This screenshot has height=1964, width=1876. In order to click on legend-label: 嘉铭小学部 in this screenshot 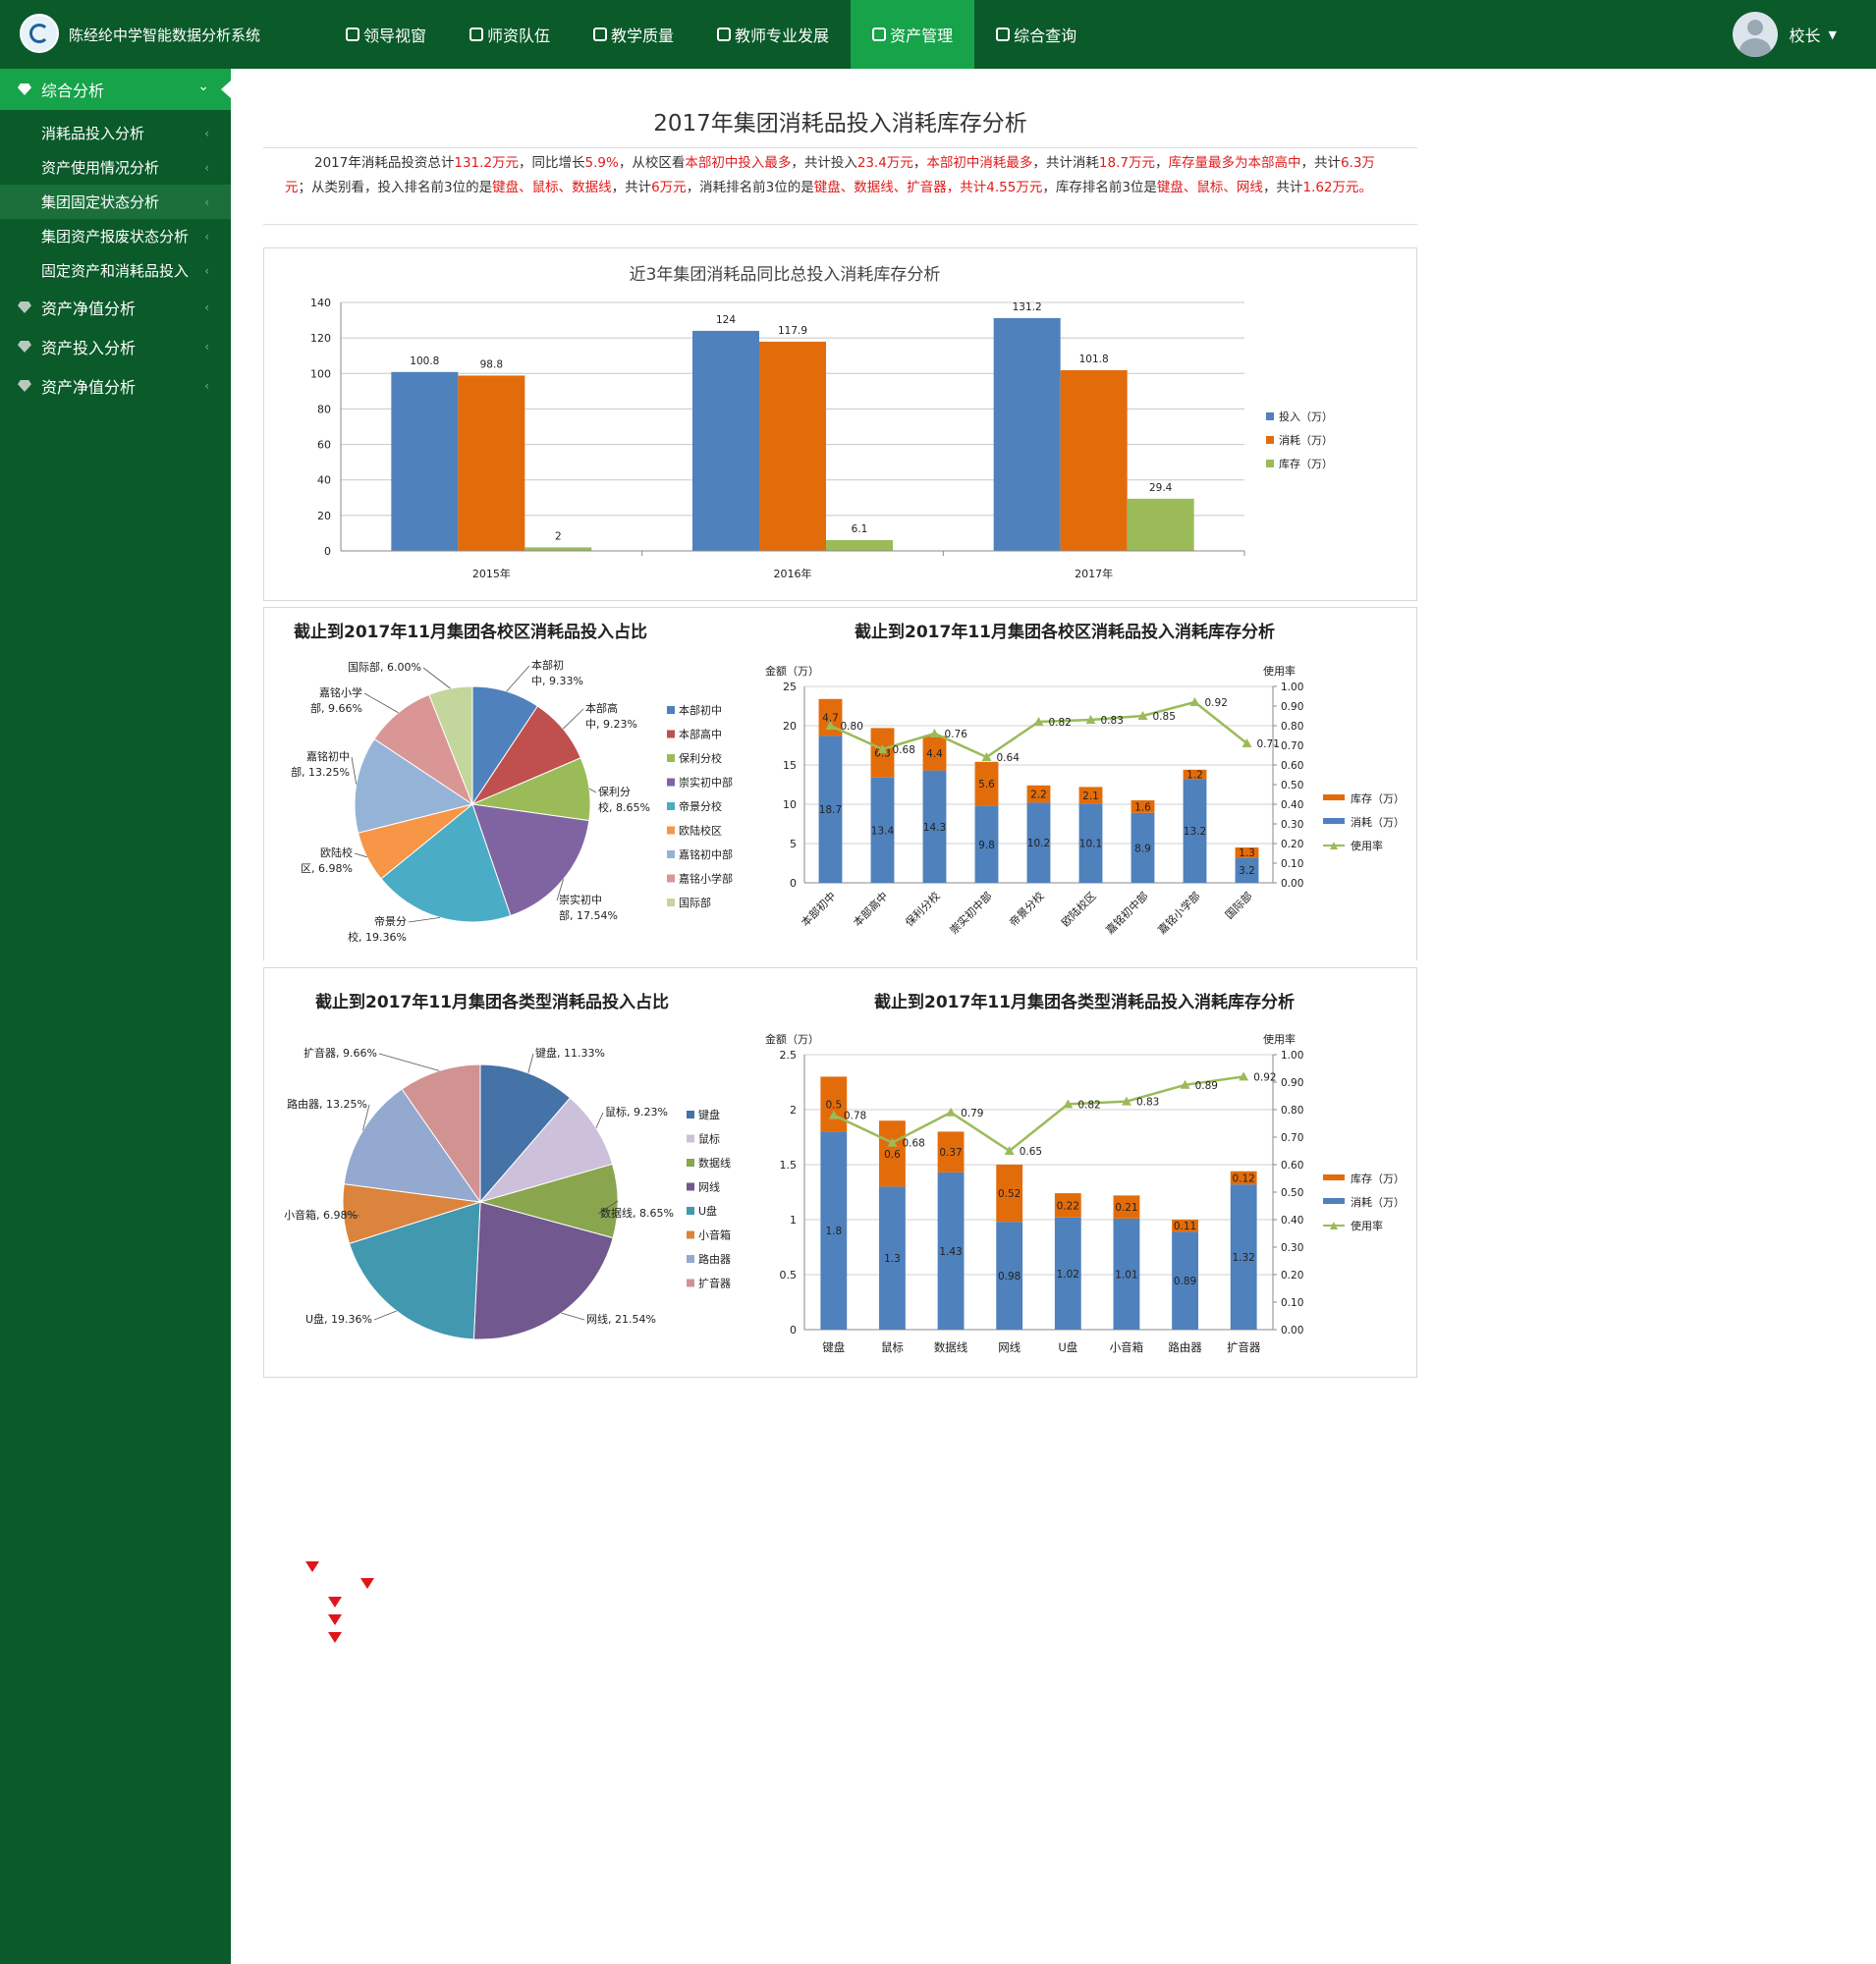, I will do `click(706, 879)`.